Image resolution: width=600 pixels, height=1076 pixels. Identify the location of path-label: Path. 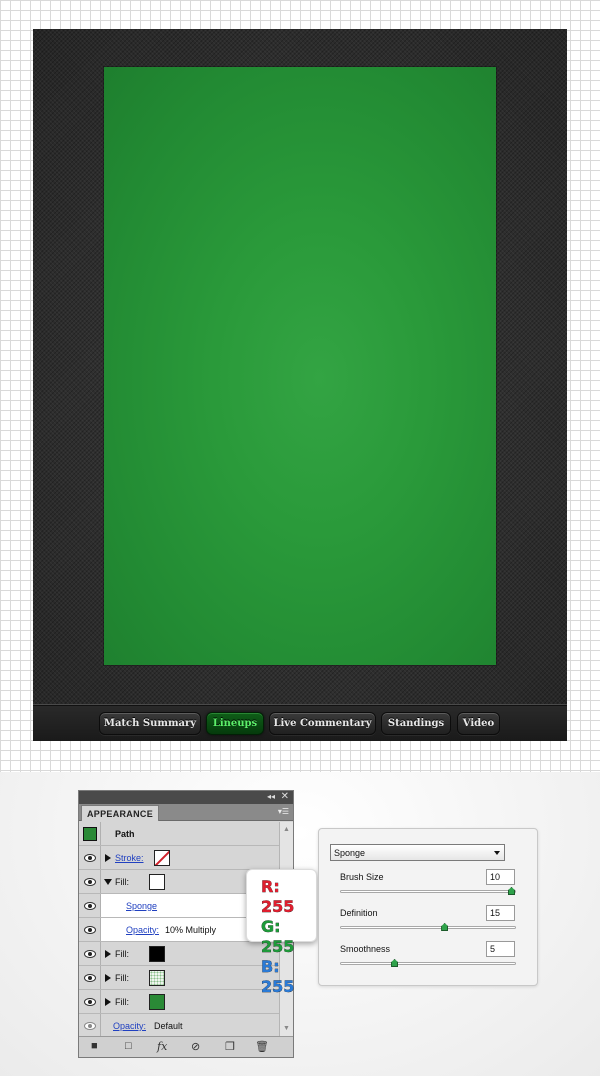
(125, 833).